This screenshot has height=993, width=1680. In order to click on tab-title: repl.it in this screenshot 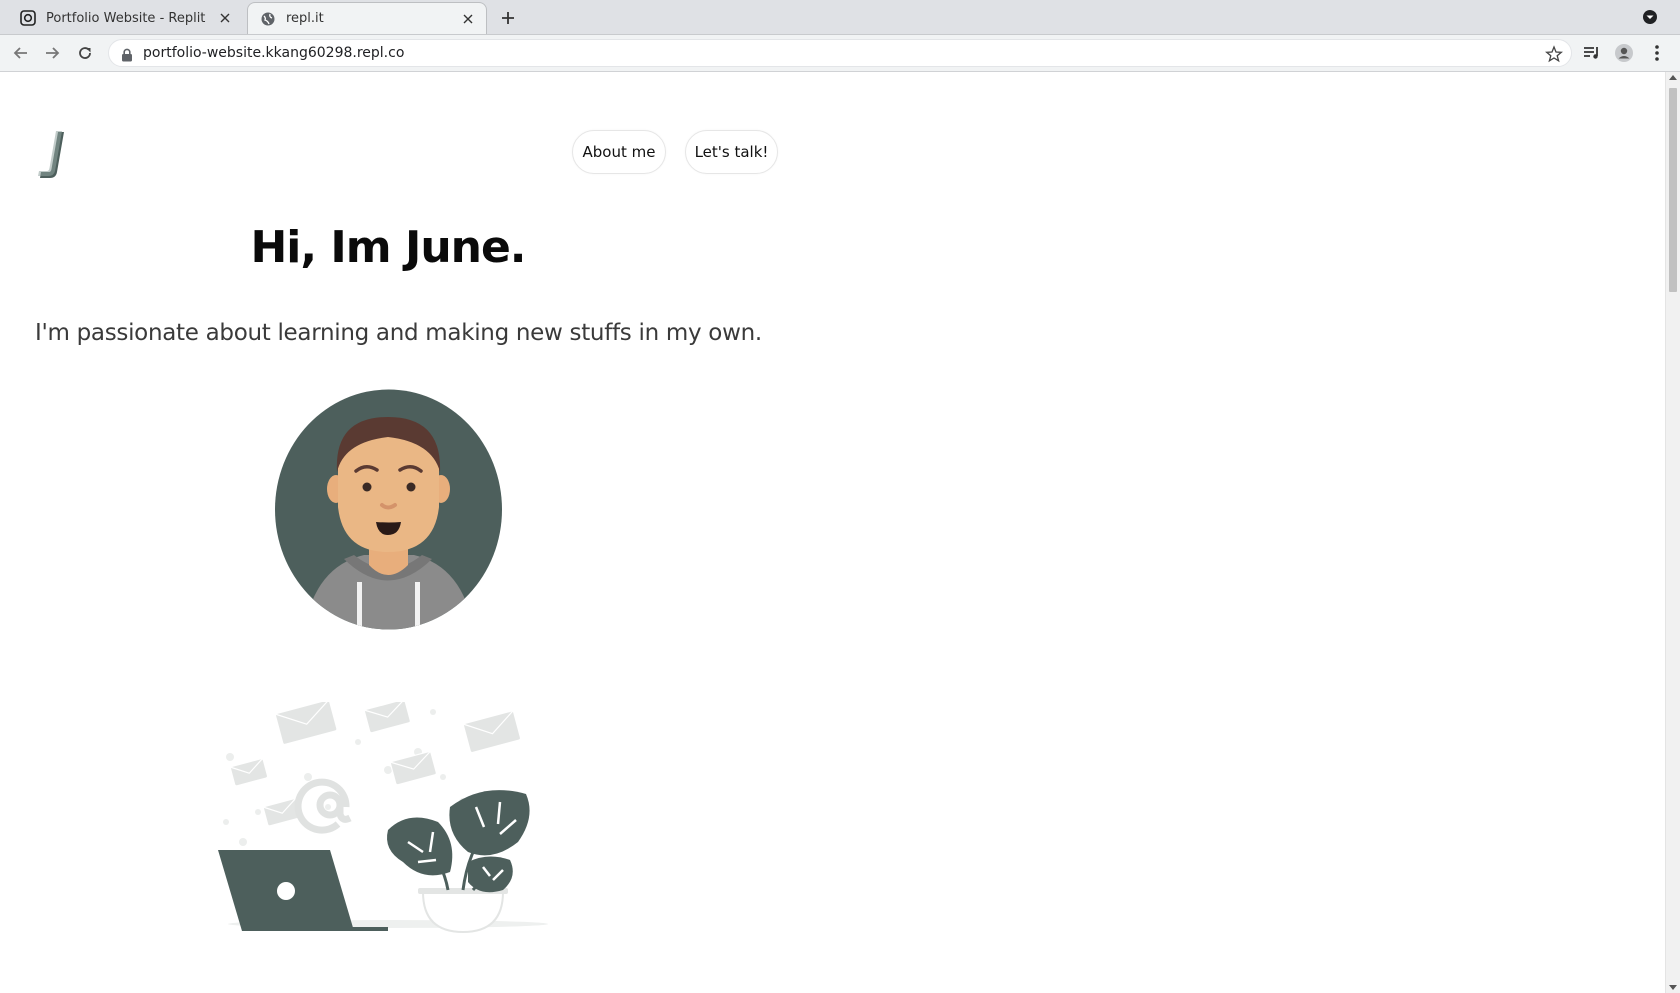, I will do `click(305, 18)`.